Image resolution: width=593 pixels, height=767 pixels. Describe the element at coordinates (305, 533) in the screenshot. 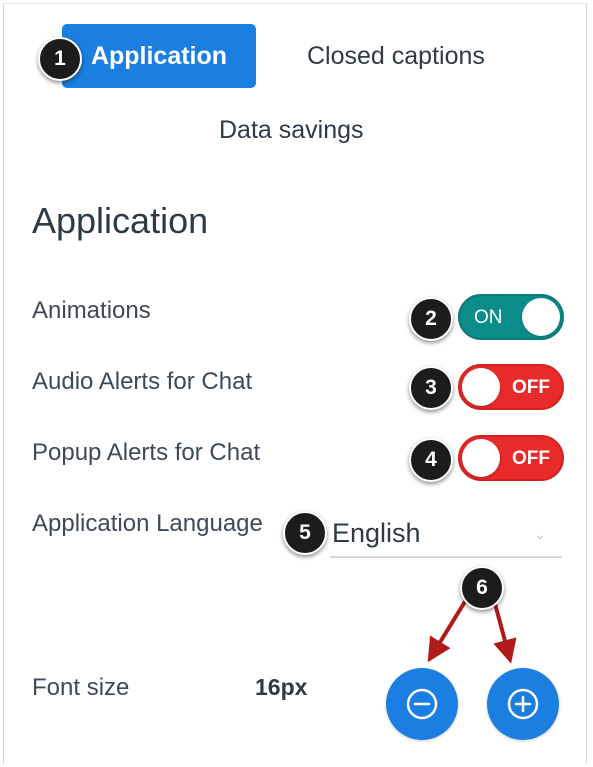

I see `callout-badge-5: 5` at that location.